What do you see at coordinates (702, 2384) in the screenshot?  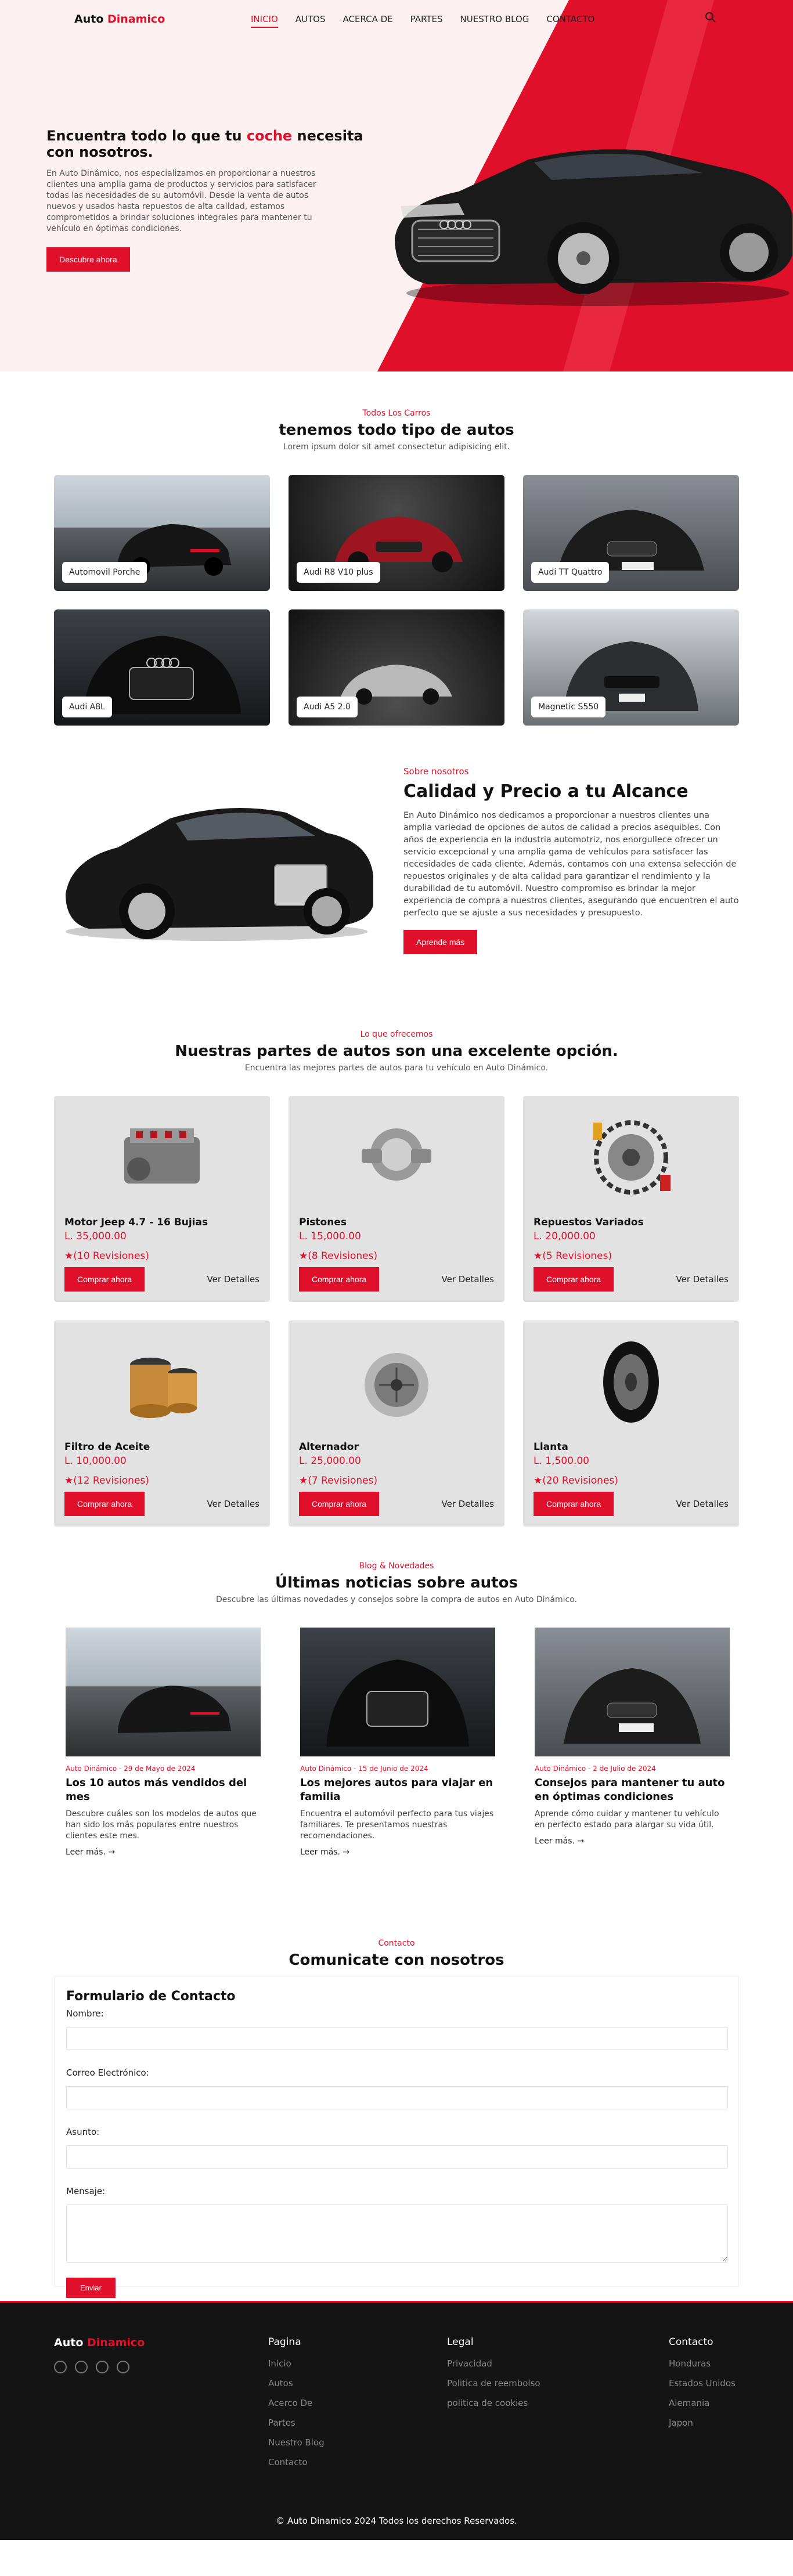 I see `footer-link: Estados Unidos` at bounding box center [702, 2384].